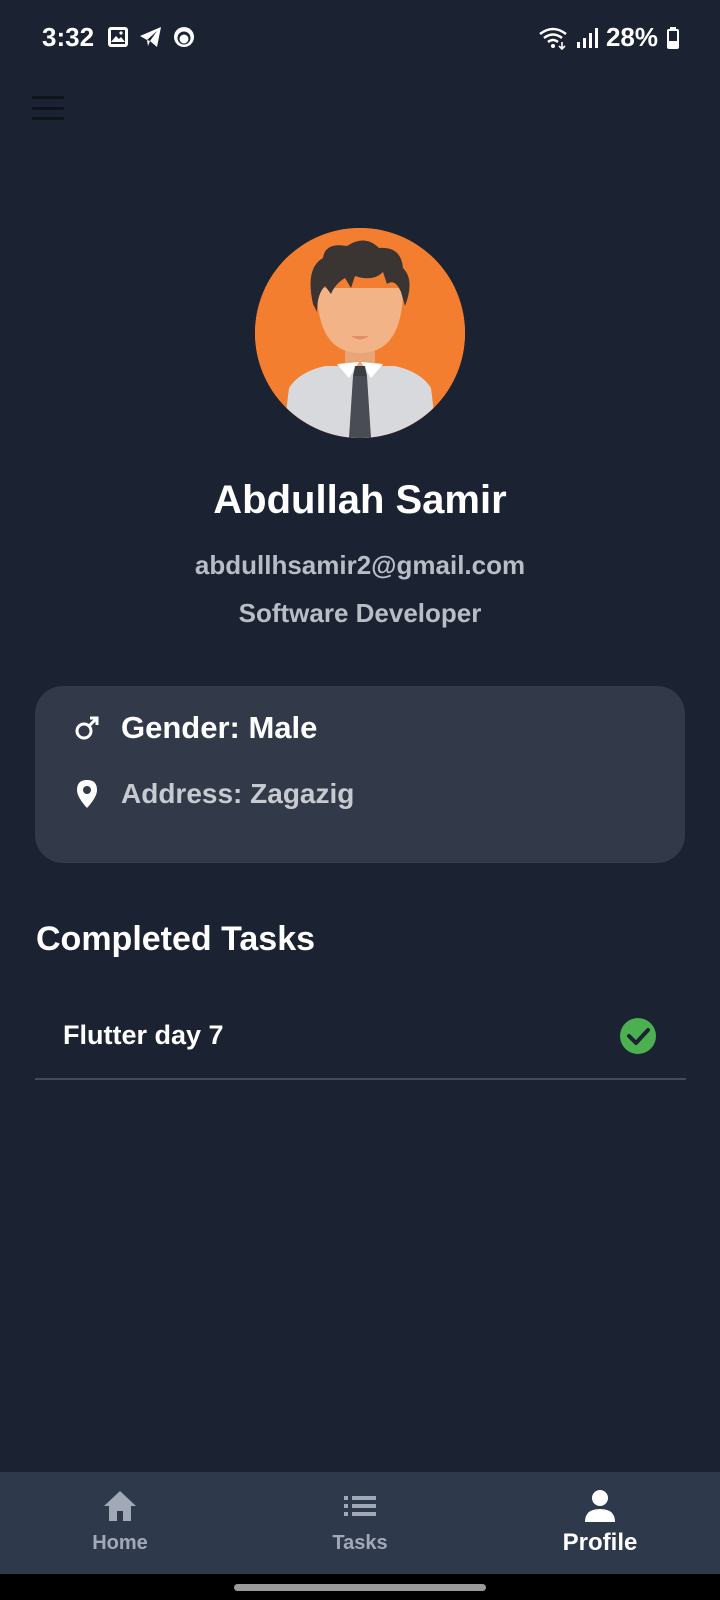 This screenshot has height=1600, width=720. What do you see at coordinates (360, 1035) in the screenshot?
I see `task-row: Flutter day 7` at bounding box center [360, 1035].